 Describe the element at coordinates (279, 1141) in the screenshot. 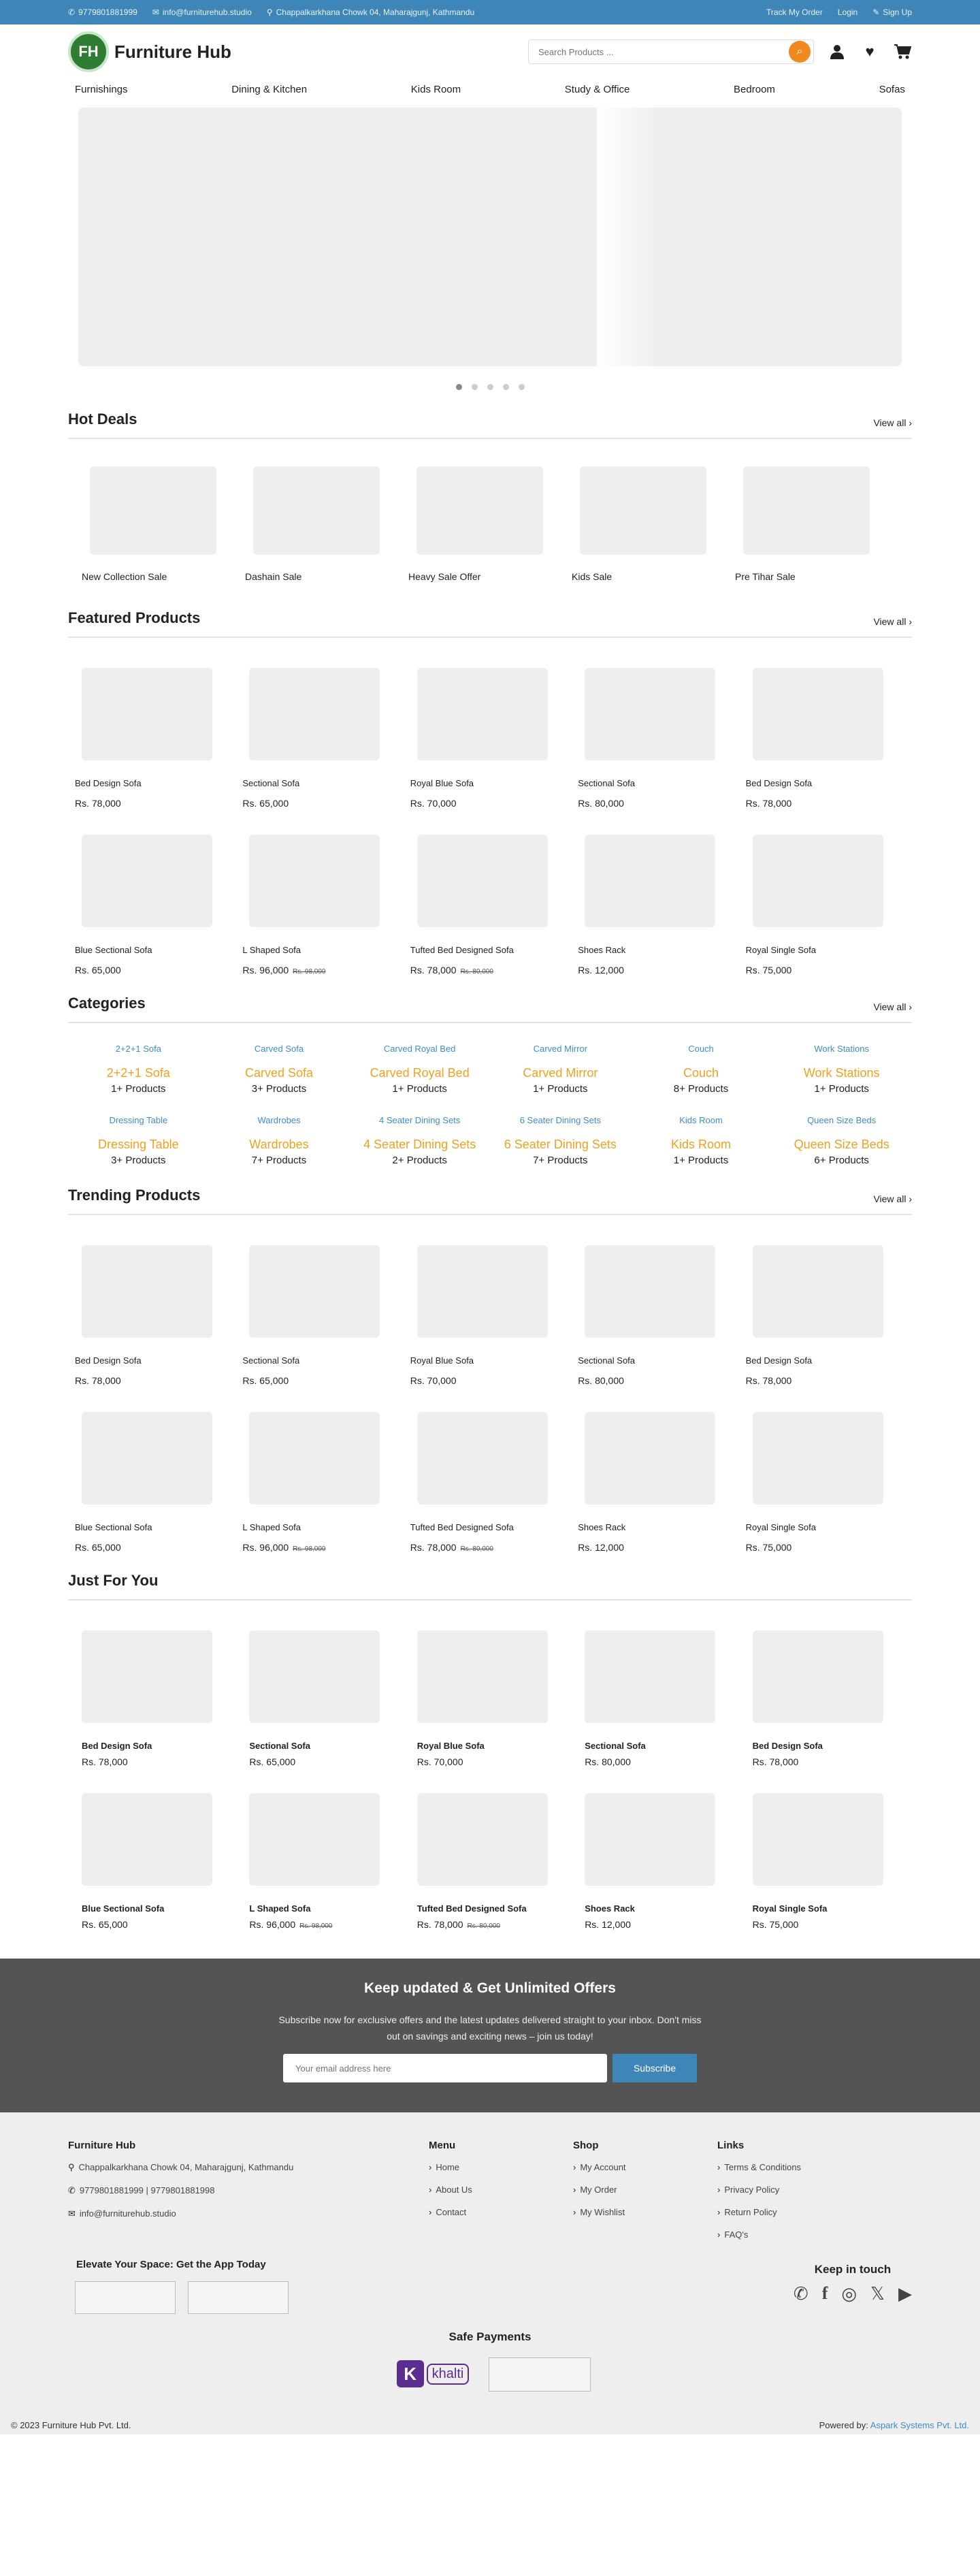

I see `category-card: Wardrobes Wardrobes 7+ Products` at that location.